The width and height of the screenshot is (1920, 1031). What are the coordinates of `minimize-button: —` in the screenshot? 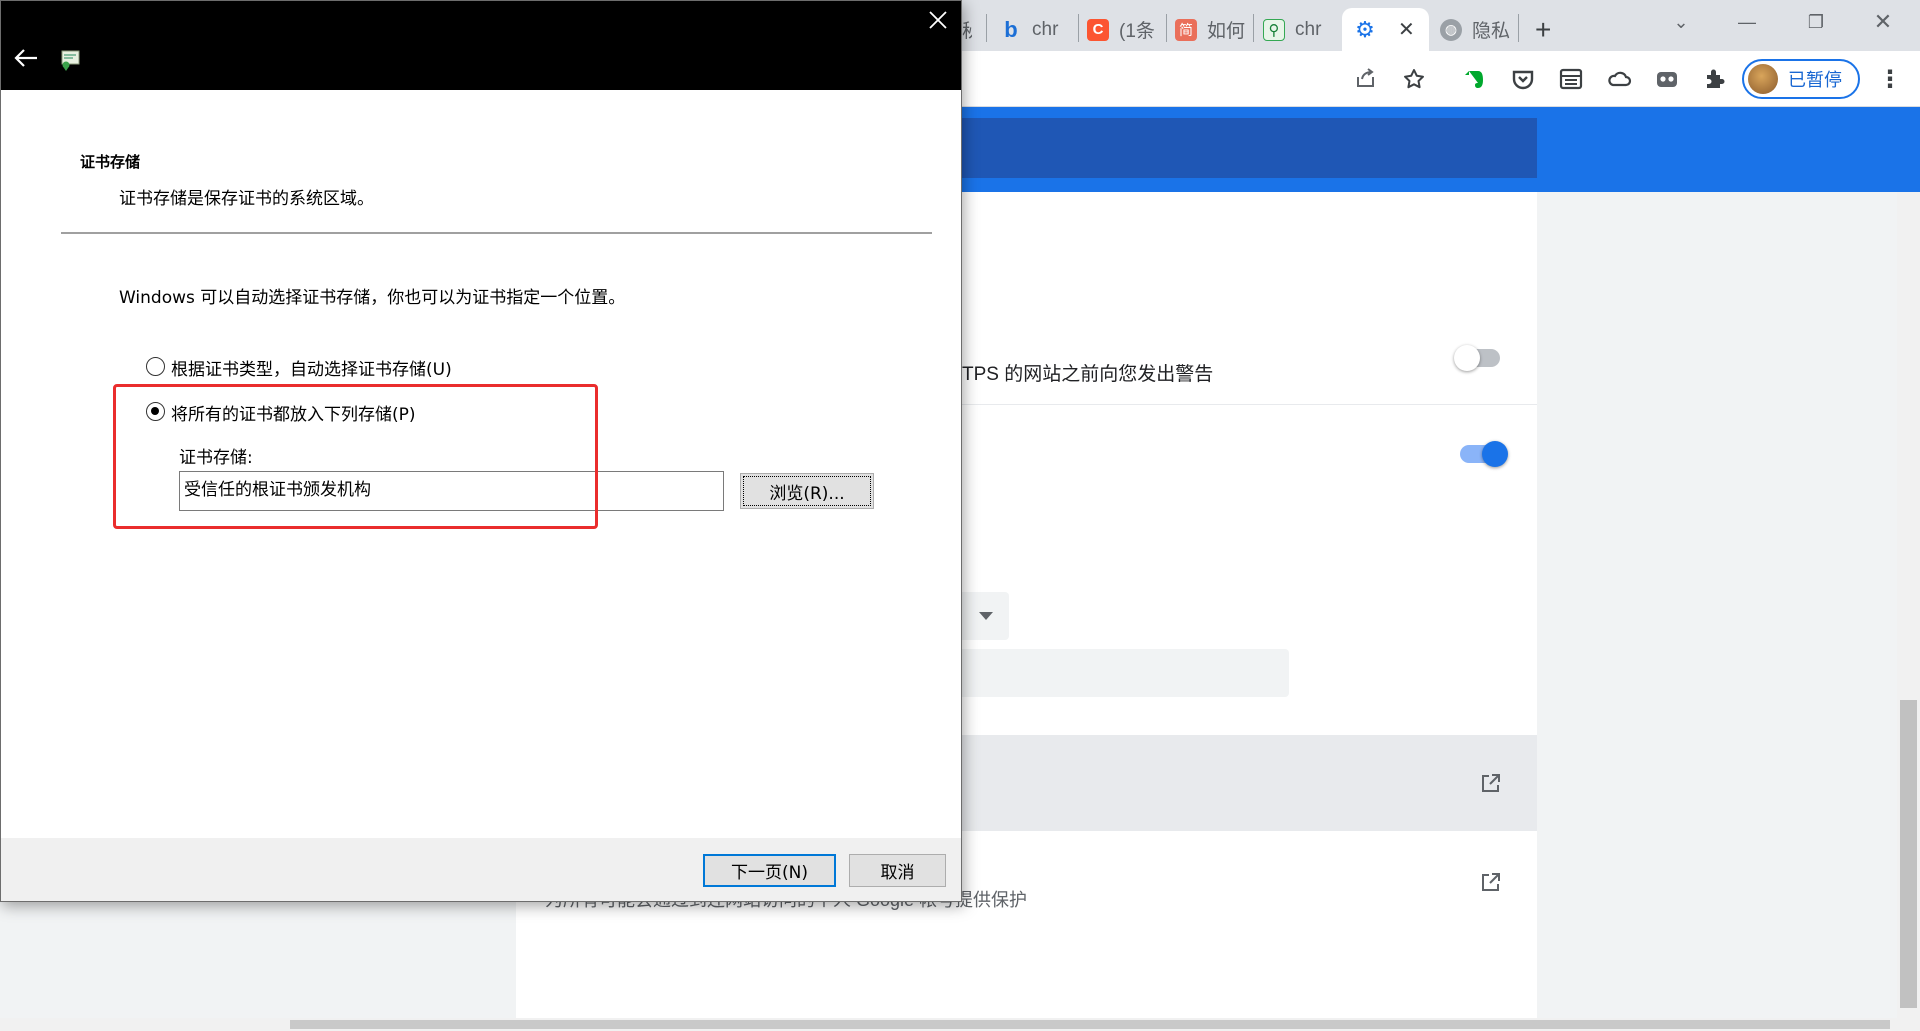 It's located at (1747, 22).